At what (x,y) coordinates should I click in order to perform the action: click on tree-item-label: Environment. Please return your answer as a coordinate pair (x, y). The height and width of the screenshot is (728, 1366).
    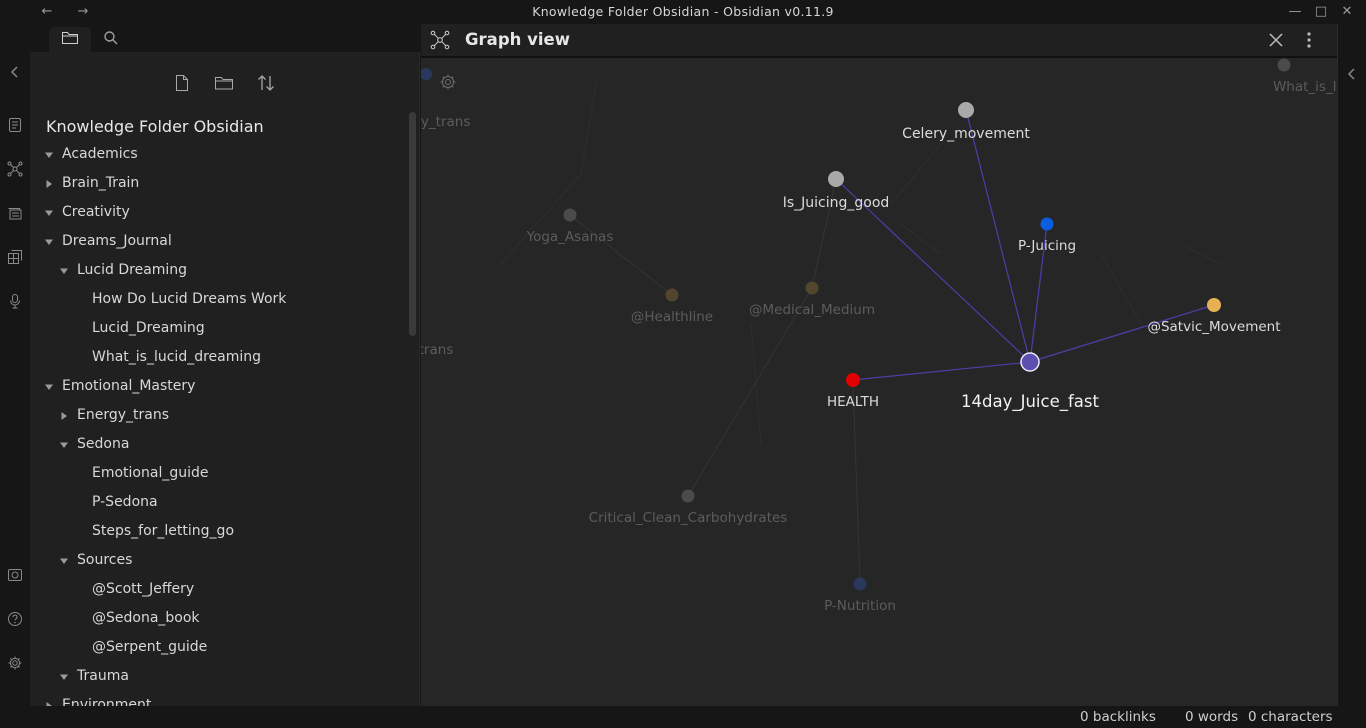
    Looking at the image, I should click on (107, 701).